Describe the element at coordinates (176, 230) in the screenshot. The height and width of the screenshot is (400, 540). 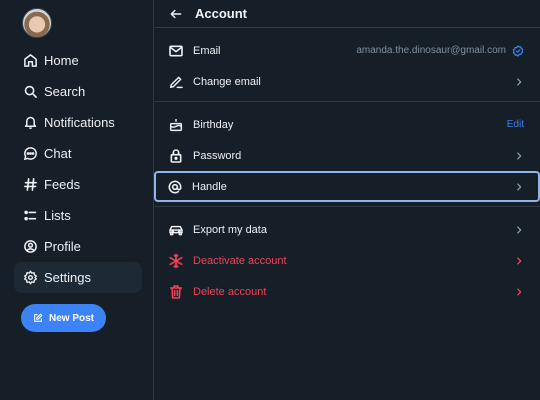
I see `car-icon` at that location.